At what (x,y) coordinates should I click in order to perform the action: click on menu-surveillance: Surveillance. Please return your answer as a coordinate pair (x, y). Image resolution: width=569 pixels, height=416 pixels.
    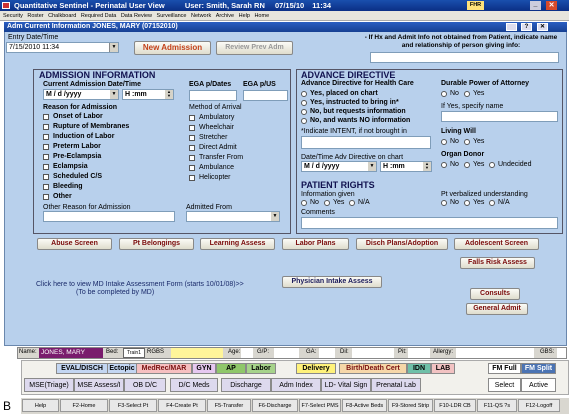
    Looking at the image, I should click on (172, 16).